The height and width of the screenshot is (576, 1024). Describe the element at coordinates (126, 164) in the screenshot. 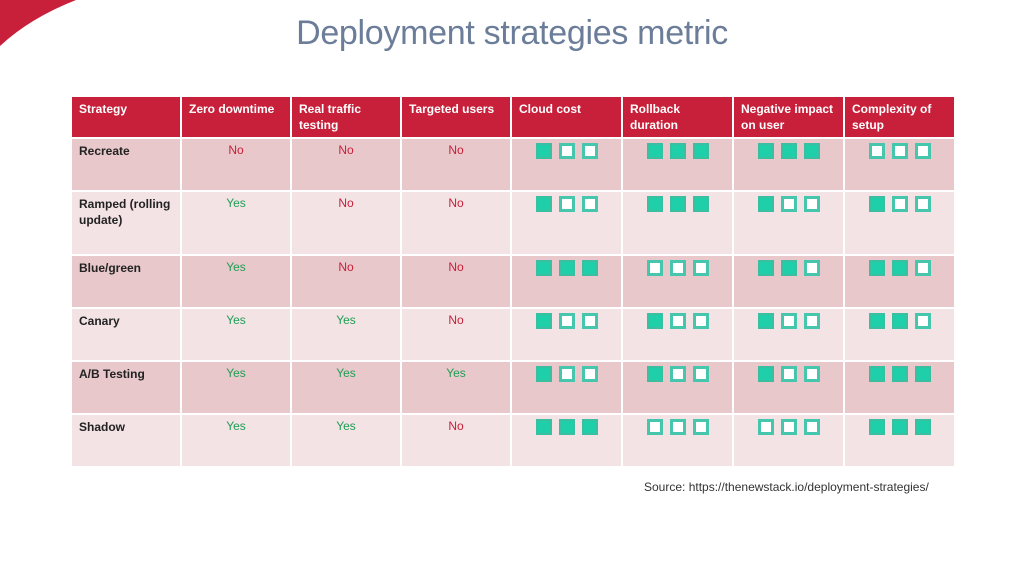

I see `strategy-name: Recreate` at that location.